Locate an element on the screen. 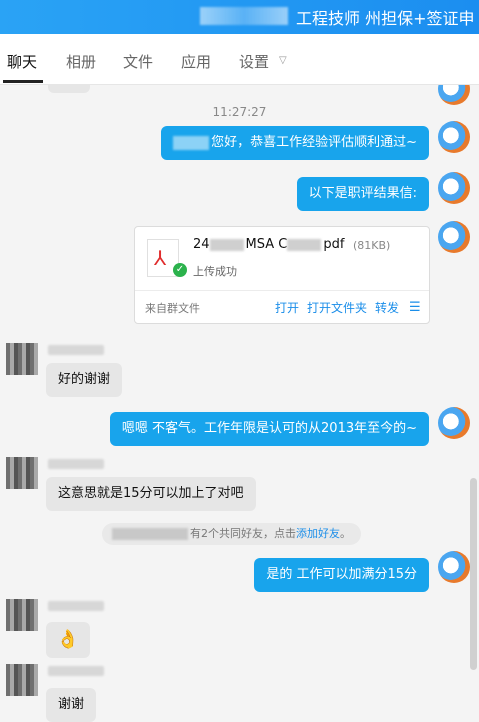 The image size is (479, 722). message-text: 您好，恭喜工作经验评估顺利通过~ is located at coordinates (314, 142).